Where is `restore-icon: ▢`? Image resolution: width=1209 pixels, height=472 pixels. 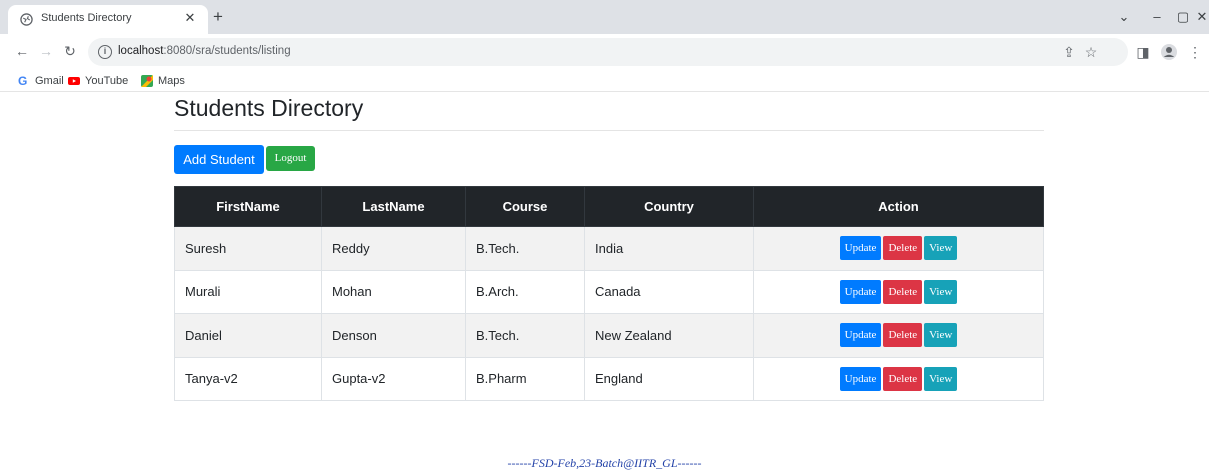 restore-icon: ▢ is located at coordinates (1183, 17).